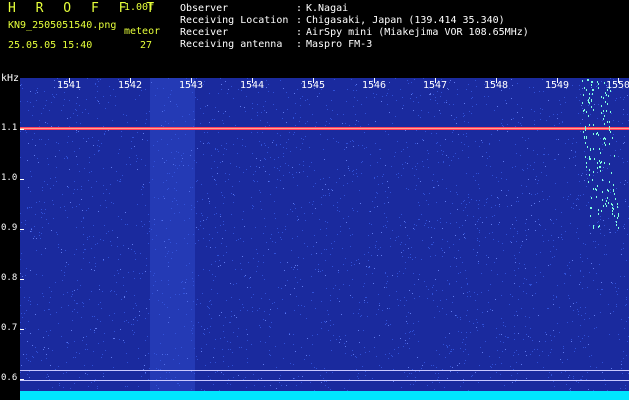 This screenshot has width=629, height=400. What do you see at coordinates (50, 45) in the screenshot?
I see `timestamp: 25.05.05 15:40` at bounding box center [50, 45].